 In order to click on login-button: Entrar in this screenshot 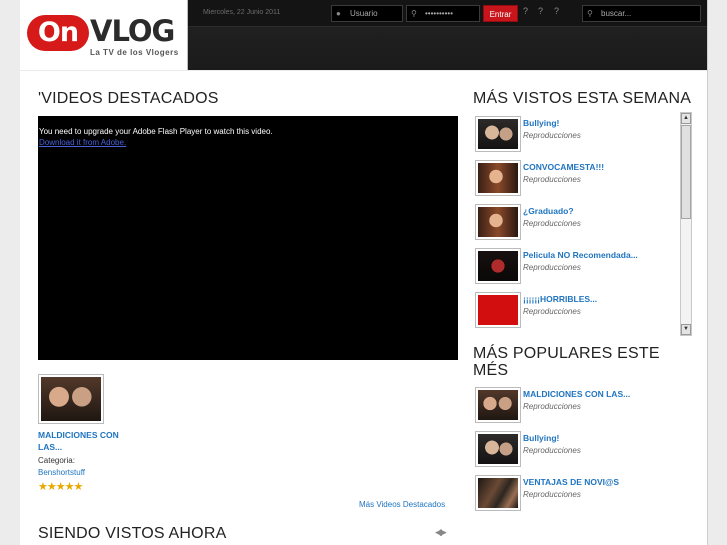, I will do `click(500, 13)`.